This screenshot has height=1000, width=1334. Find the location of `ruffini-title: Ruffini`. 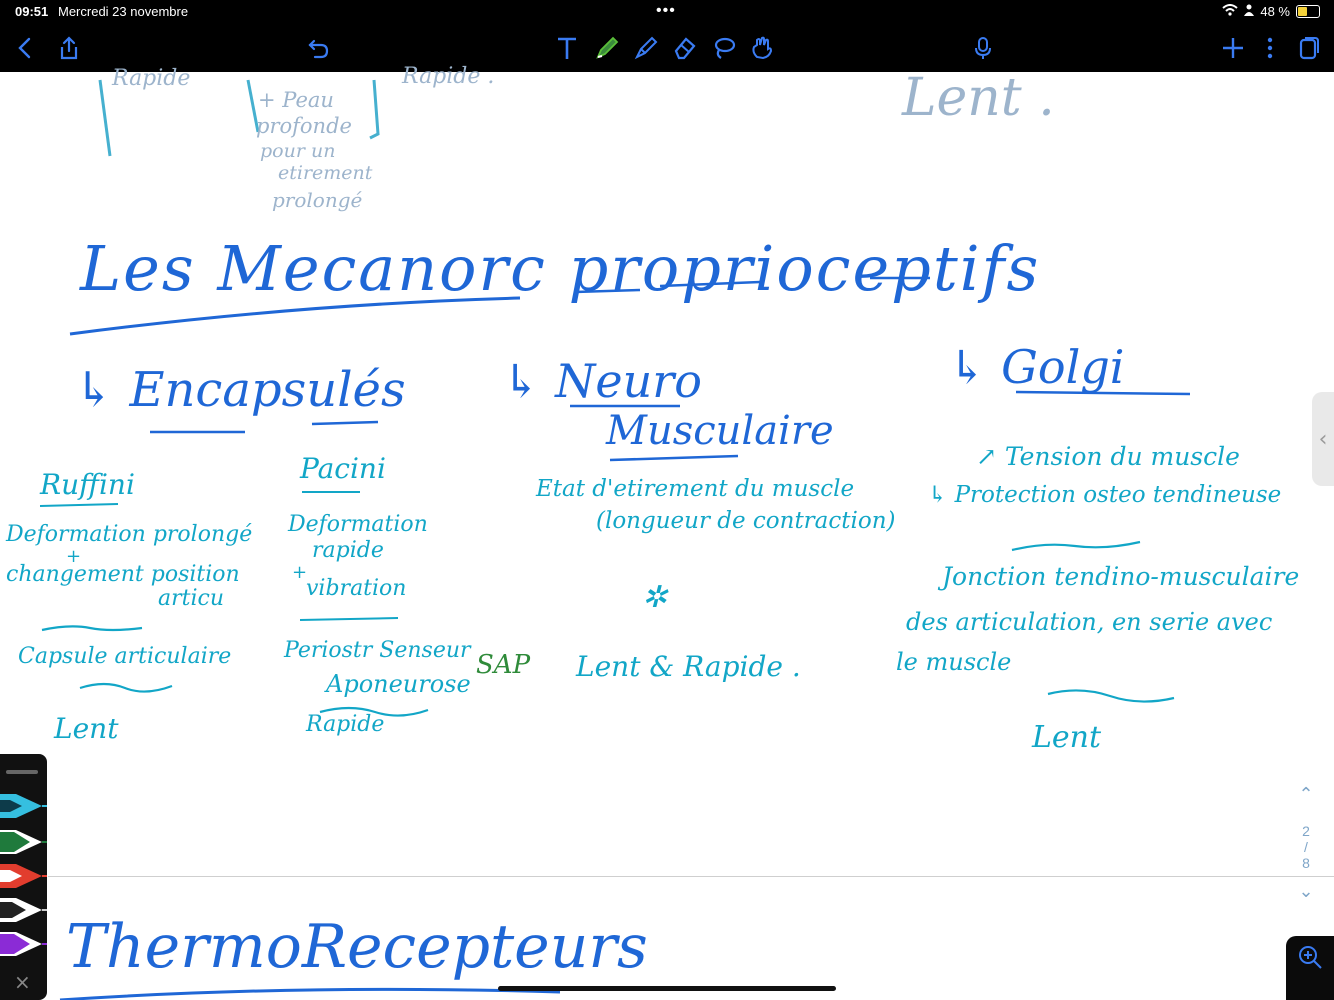

ruffini-title: Ruffini is located at coordinates (87, 484).